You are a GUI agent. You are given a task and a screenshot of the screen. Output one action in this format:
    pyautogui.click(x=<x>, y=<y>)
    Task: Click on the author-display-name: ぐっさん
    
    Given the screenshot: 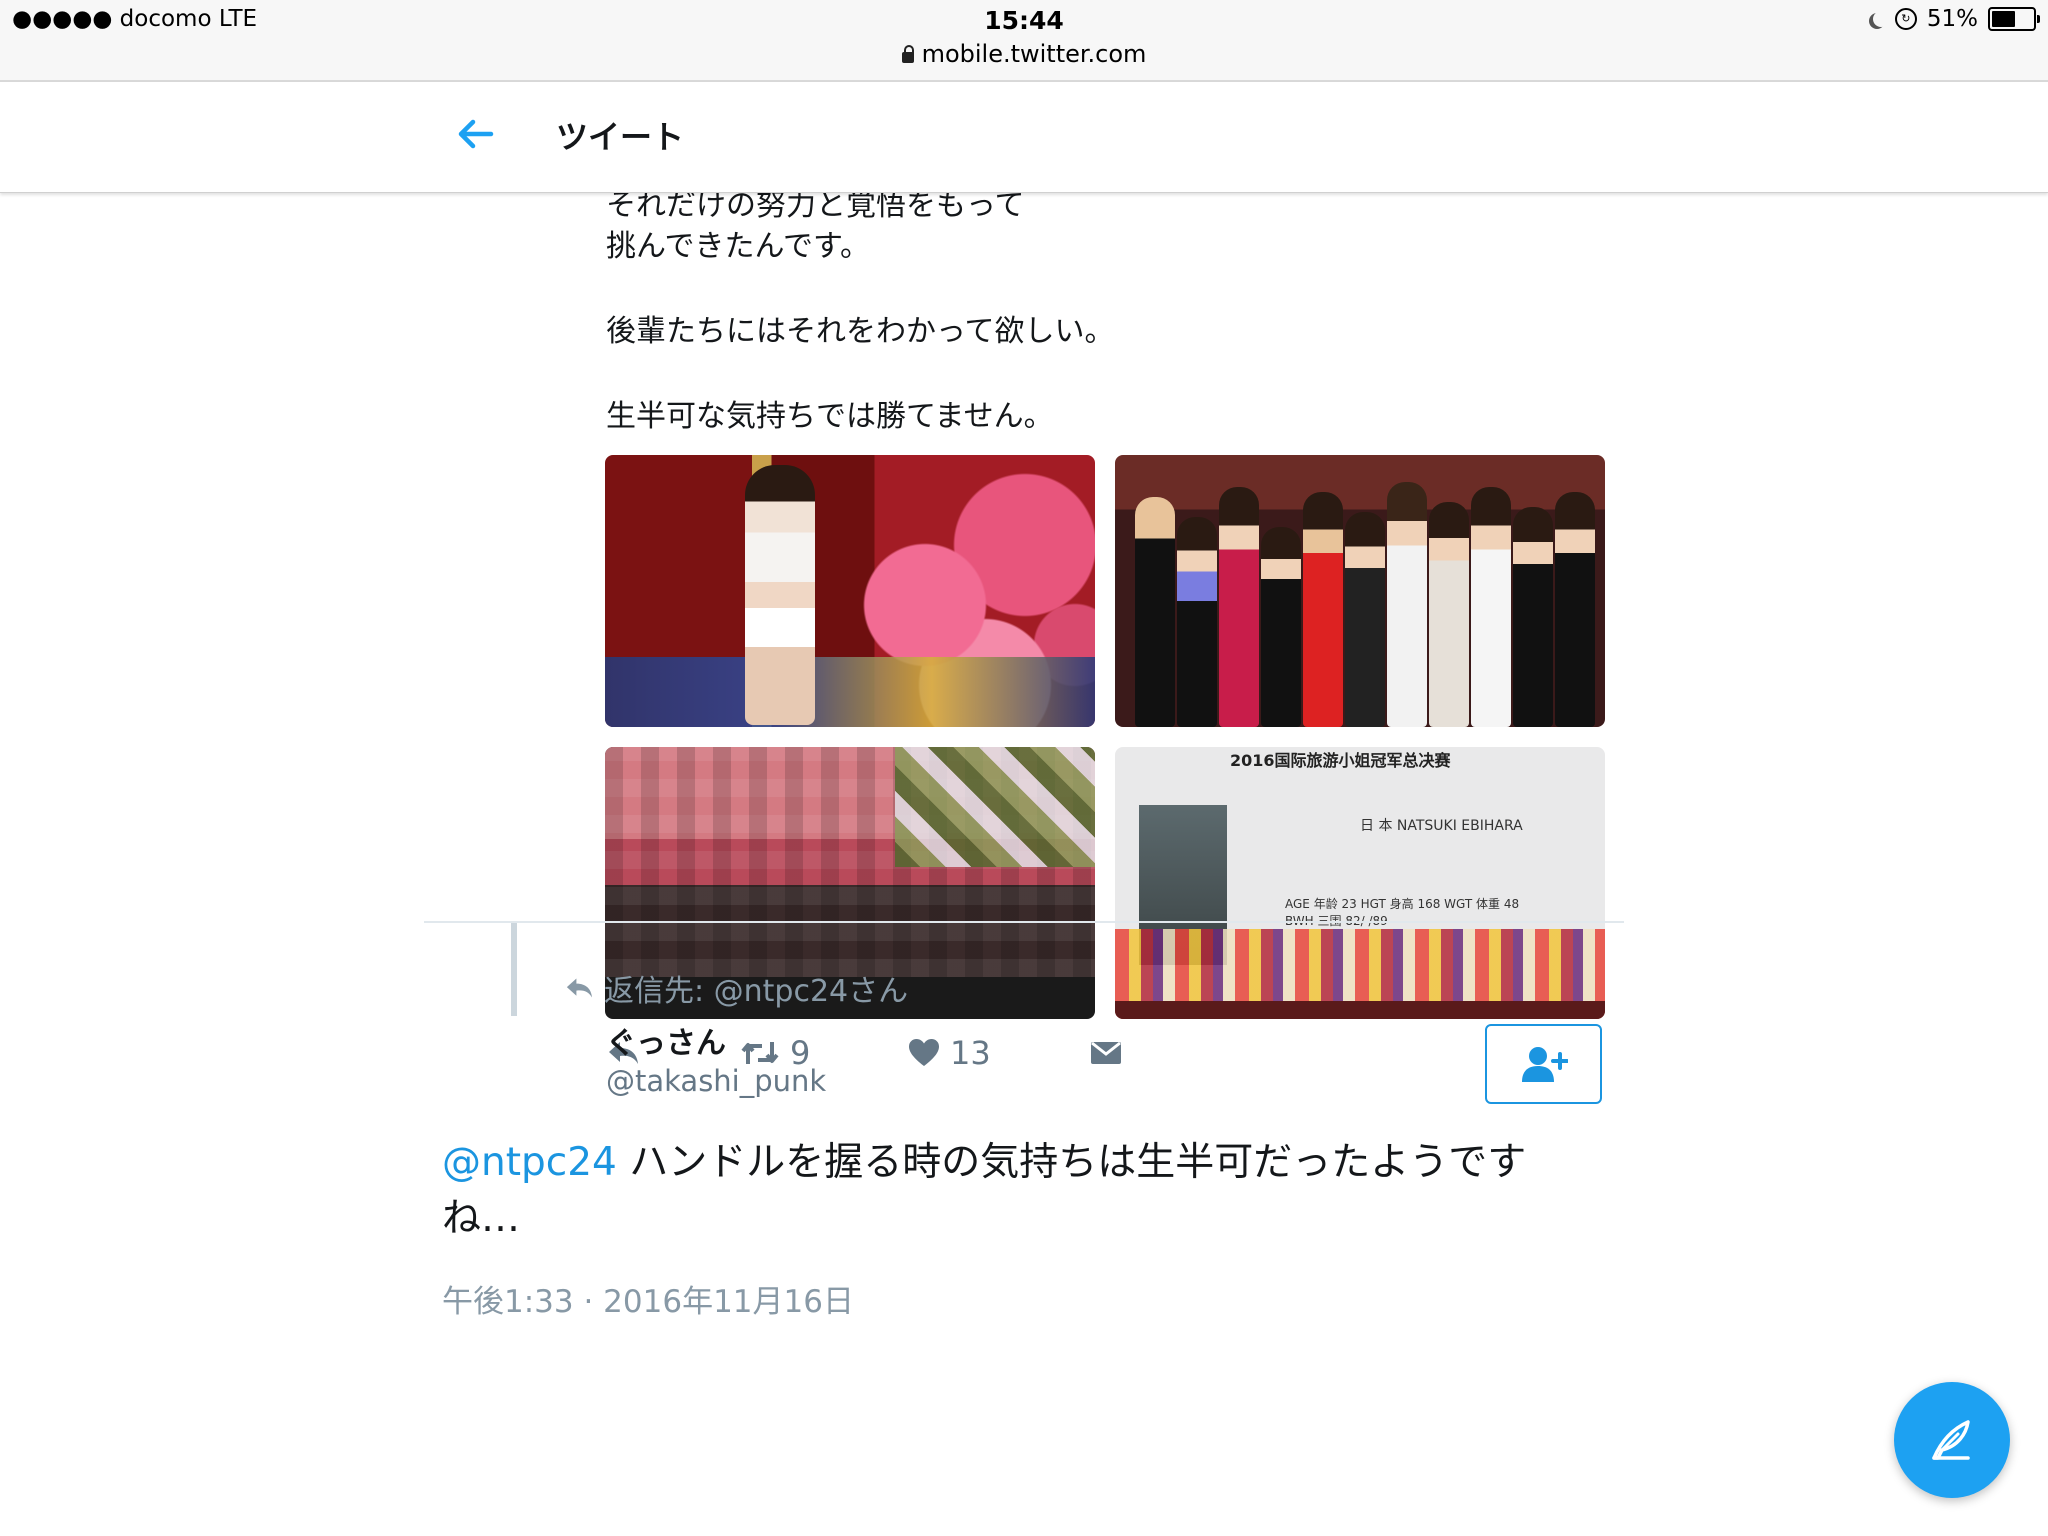 What is the action you would take?
    pyautogui.click(x=666, y=1040)
    